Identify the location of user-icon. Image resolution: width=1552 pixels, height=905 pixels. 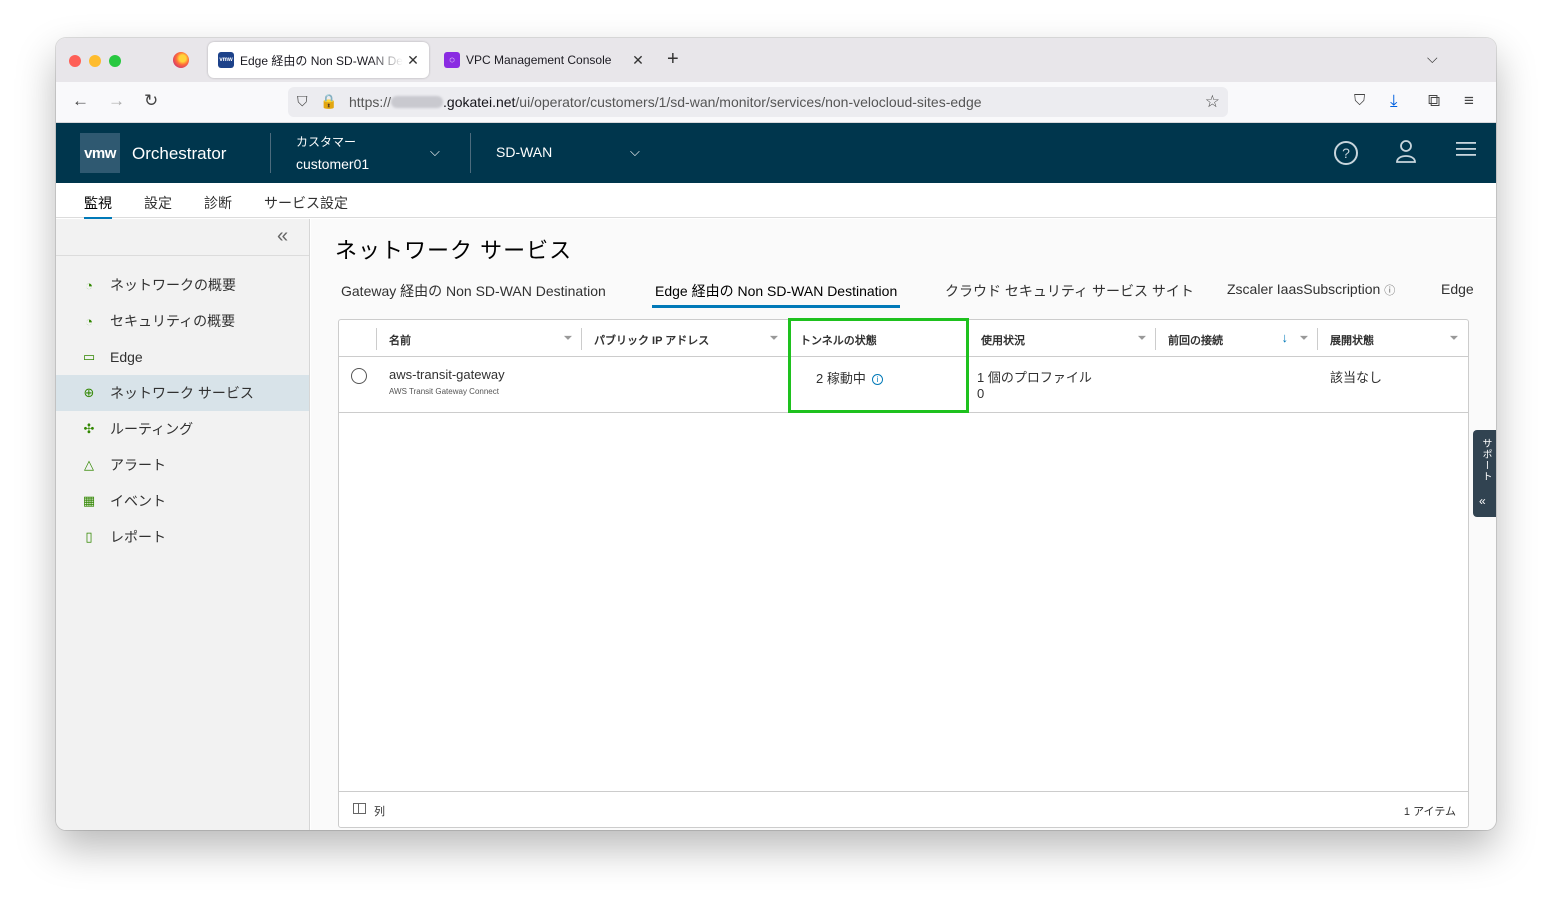
(1406, 151).